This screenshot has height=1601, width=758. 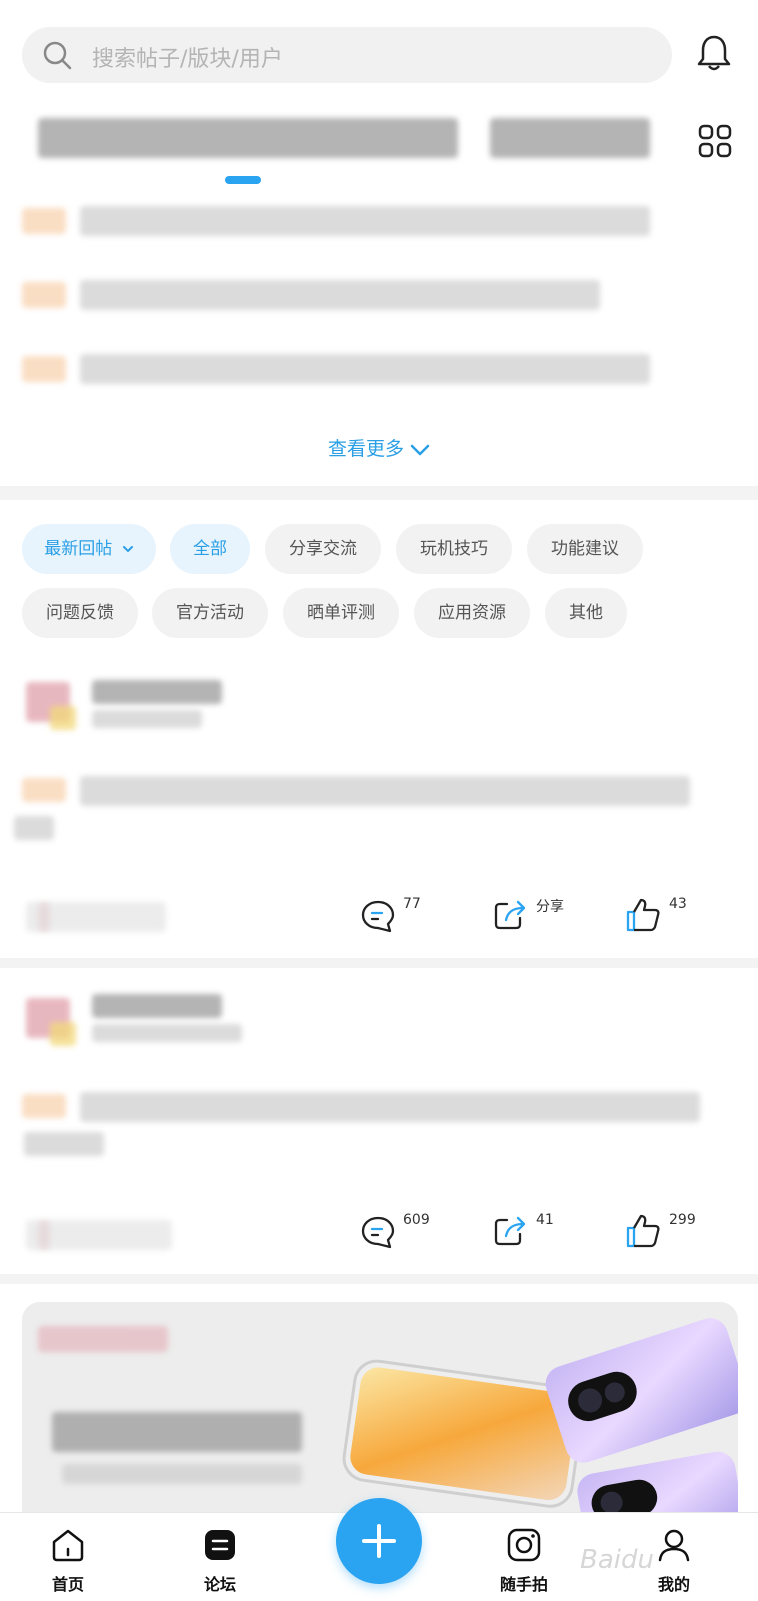 I want to click on search-icon, so click(x=57, y=55).